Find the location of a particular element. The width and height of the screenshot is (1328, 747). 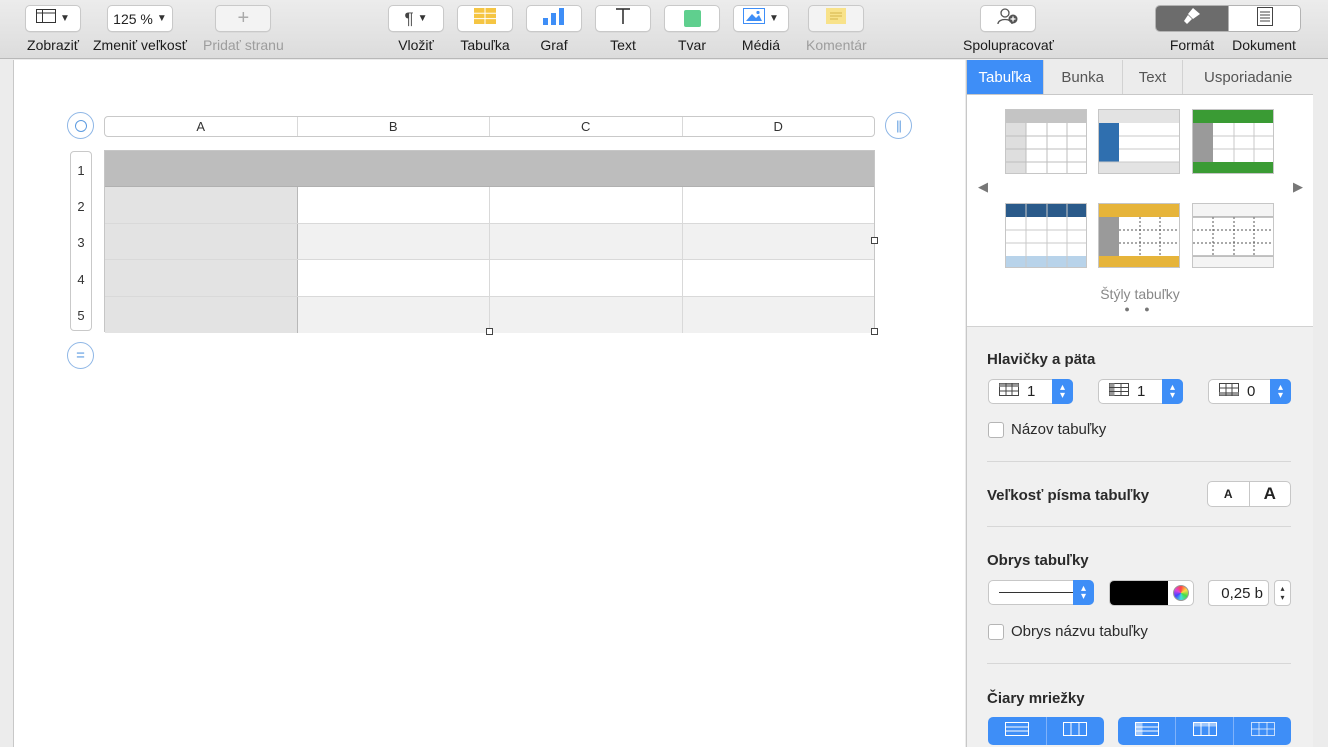

column-header: D is located at coordinates (779, 126).